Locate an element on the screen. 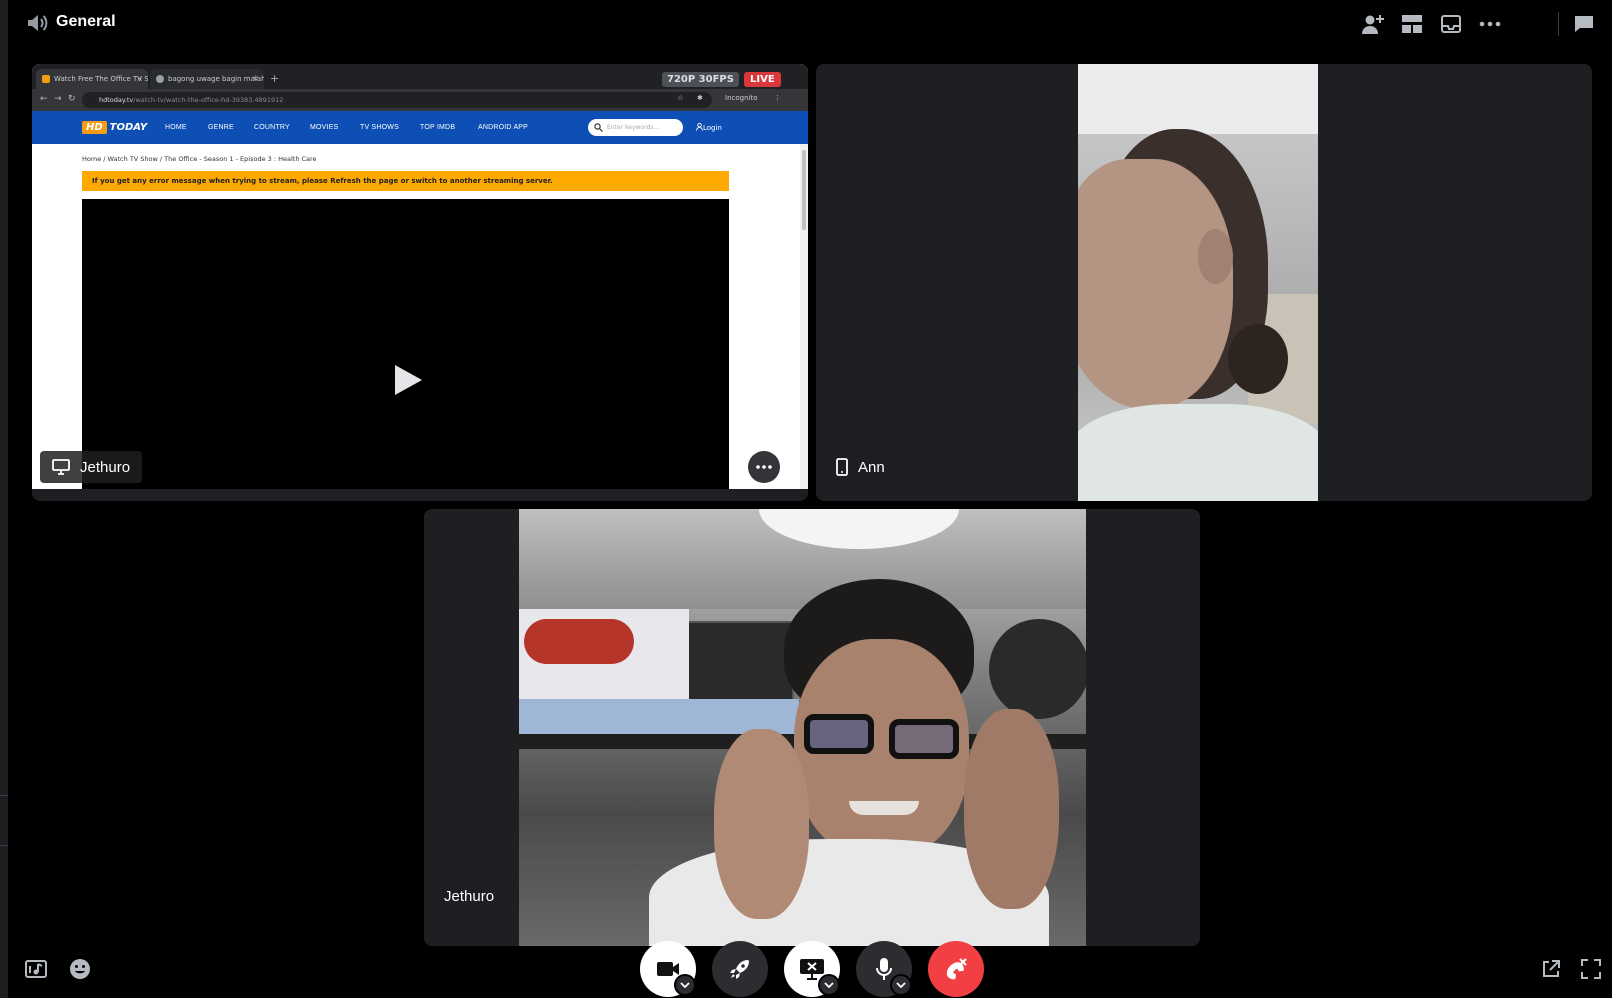 This screenshot has height=998, width=1612. site-menu-item: MOVIES is located at coordinates (324, 127).